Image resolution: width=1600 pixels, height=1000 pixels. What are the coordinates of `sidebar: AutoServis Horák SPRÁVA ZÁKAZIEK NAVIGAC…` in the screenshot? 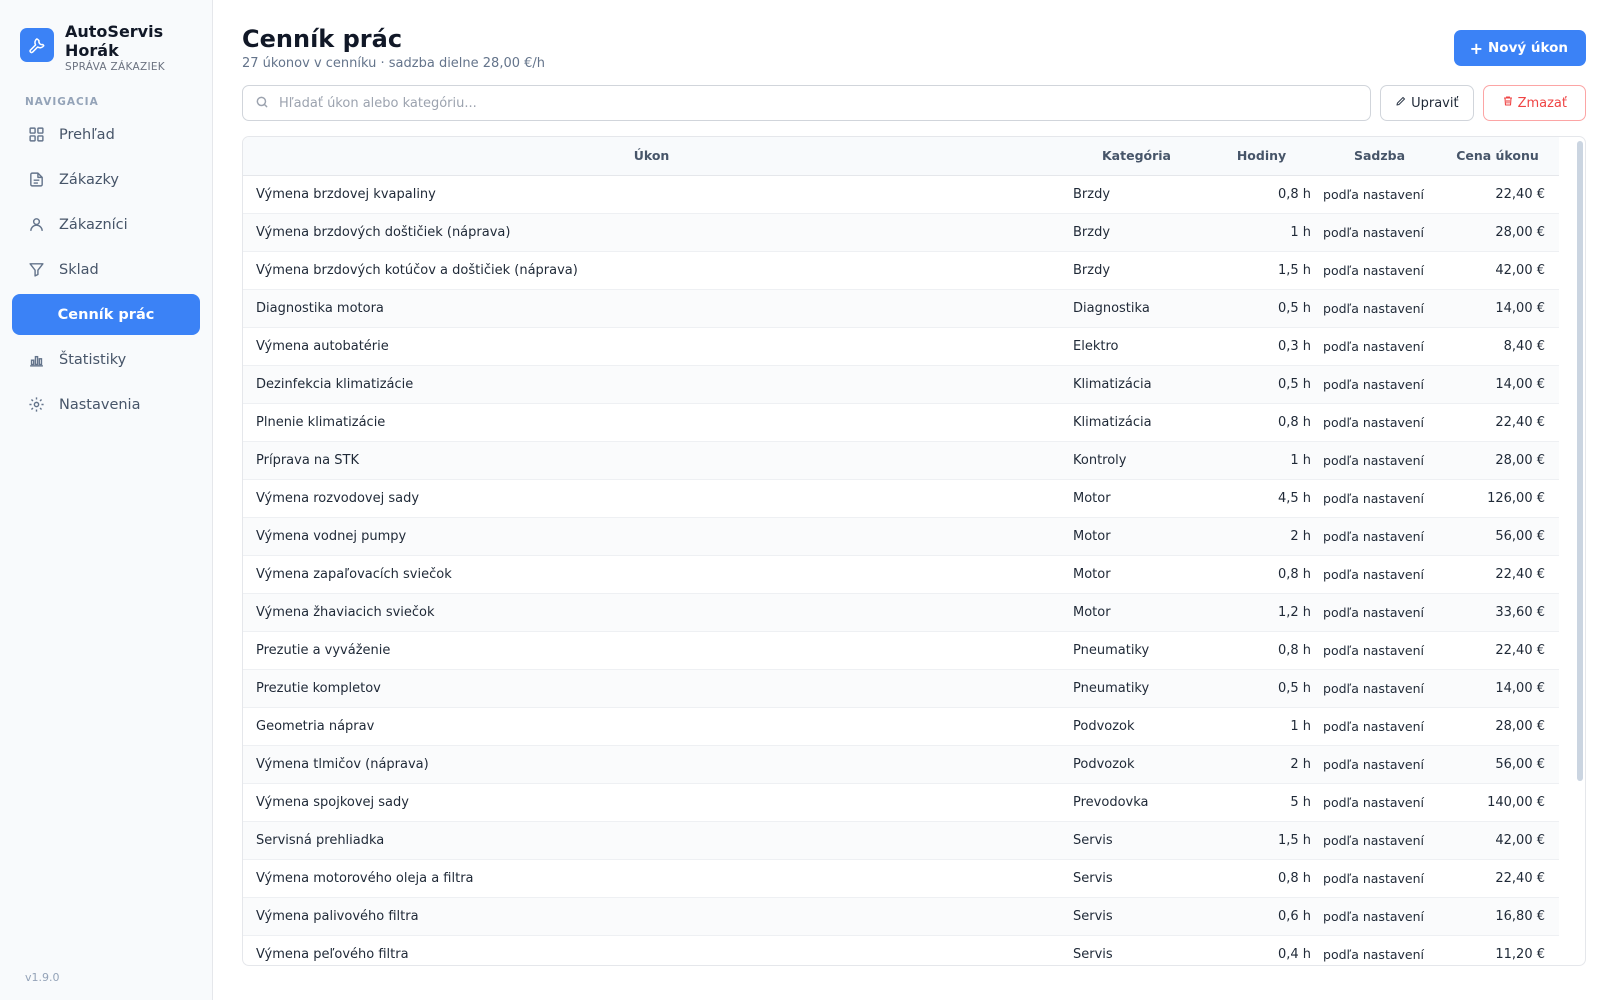 It's located at (106, 500).